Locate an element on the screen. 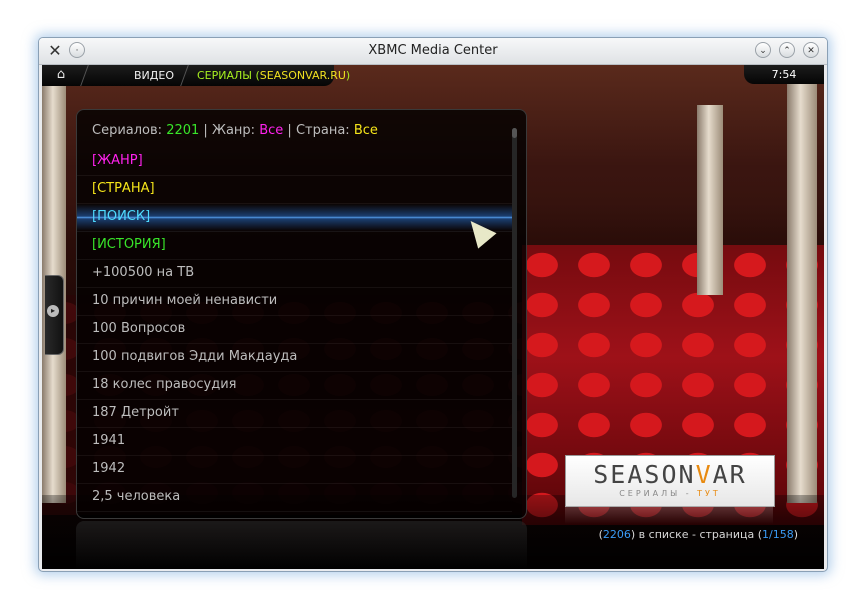  breadcrumb-bar: ⌂ ВИДЕО СЕРИАЛЫ (SEASONVAR.RU) is located at coordinates (196, 75).